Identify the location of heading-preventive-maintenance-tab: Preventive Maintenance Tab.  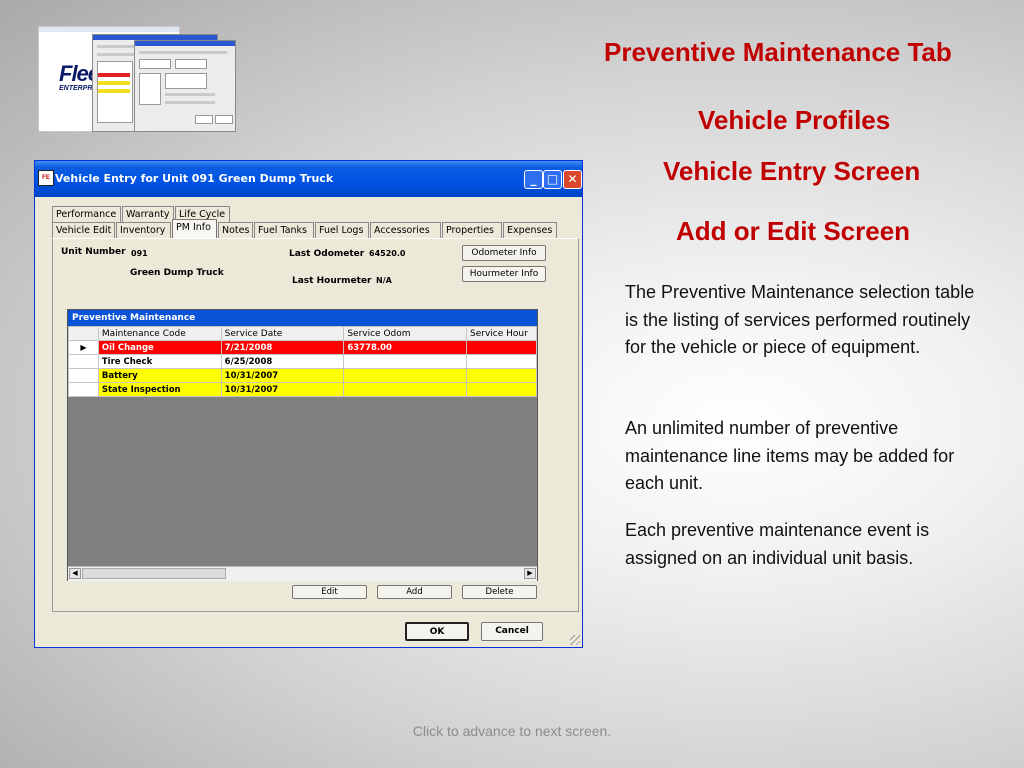
(778, 52).